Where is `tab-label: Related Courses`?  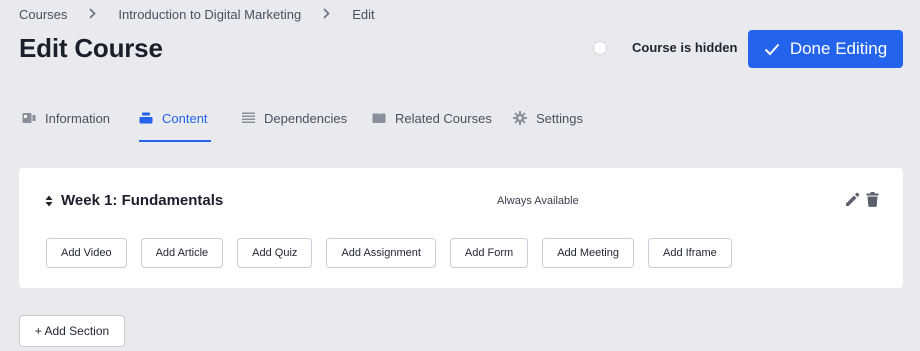
tab-label: Related Courses is located at coordinates (443, 118).